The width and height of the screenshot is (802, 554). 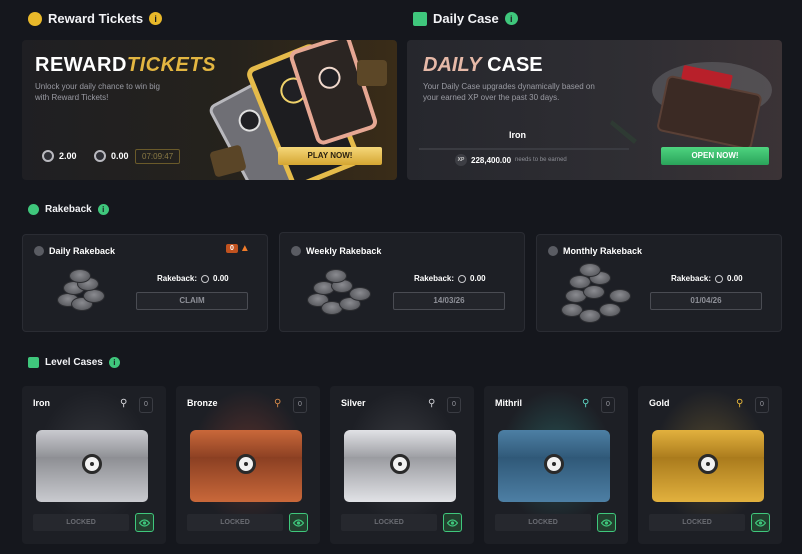 I want to click on level-case-name: Iron, so click(x=41, y=403).